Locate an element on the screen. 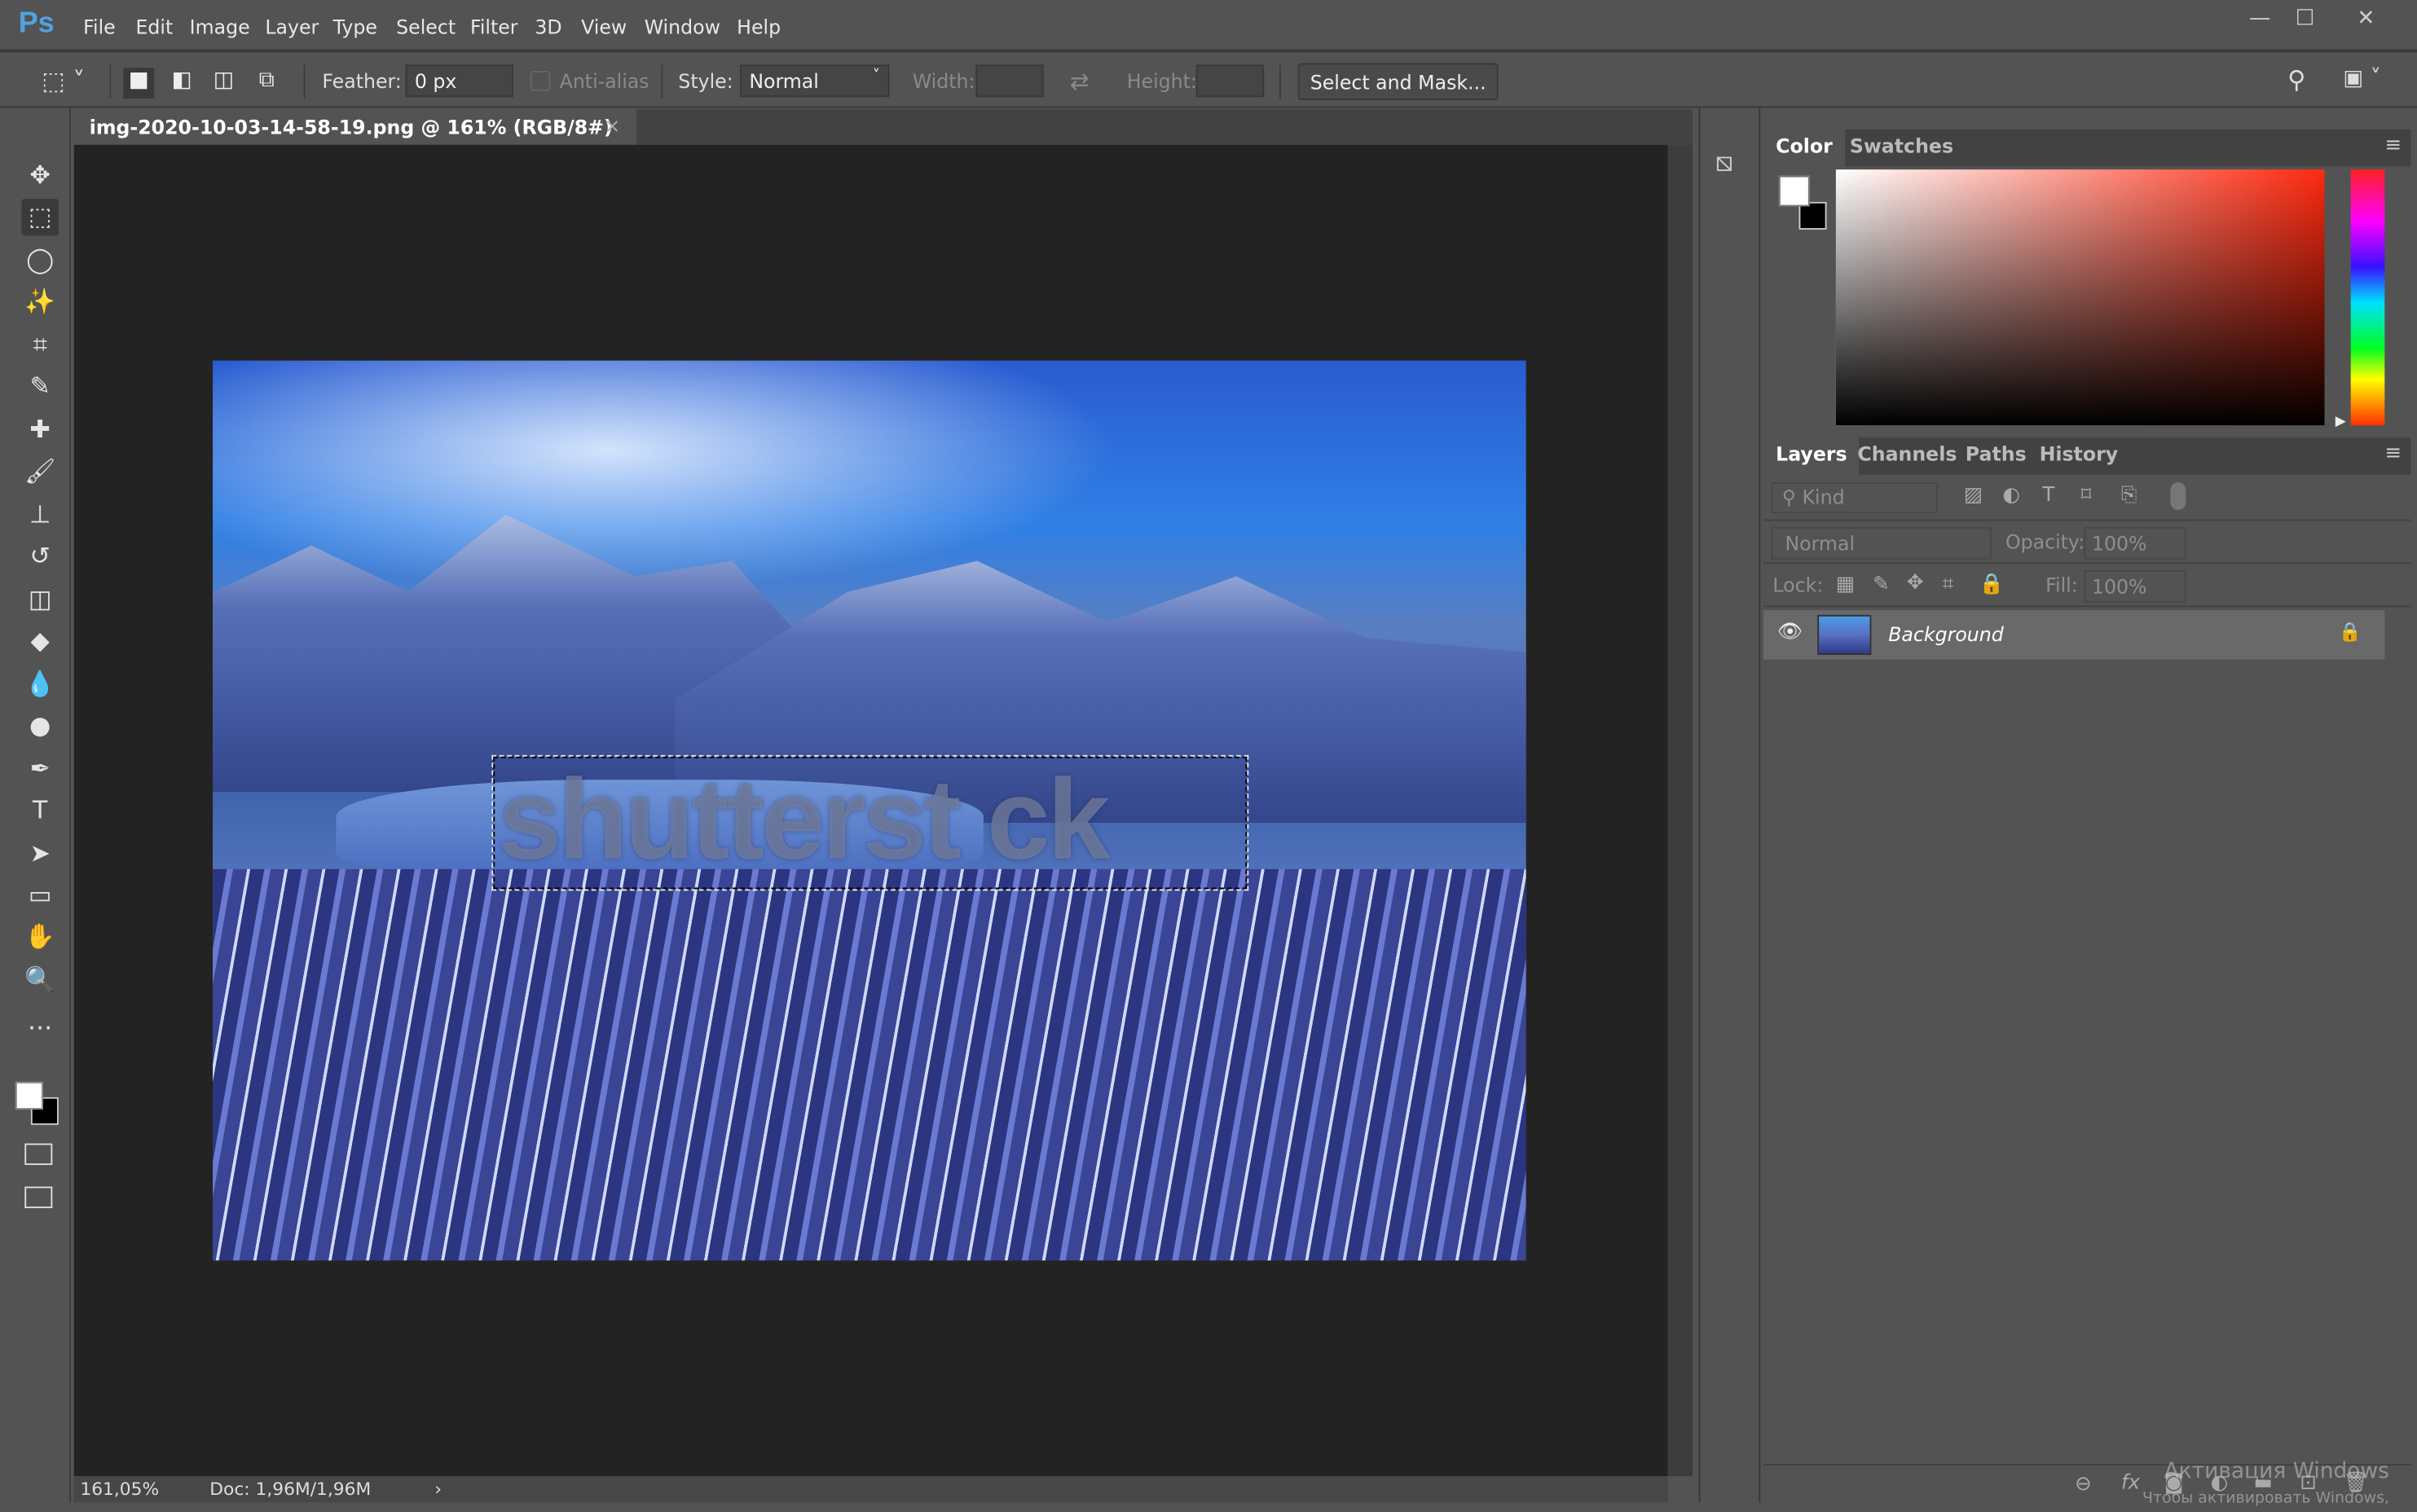 The width and height of the screenshot is (2417, 1512). path-selection-tool-icon: ➤ is located at coordinates (39, 853).